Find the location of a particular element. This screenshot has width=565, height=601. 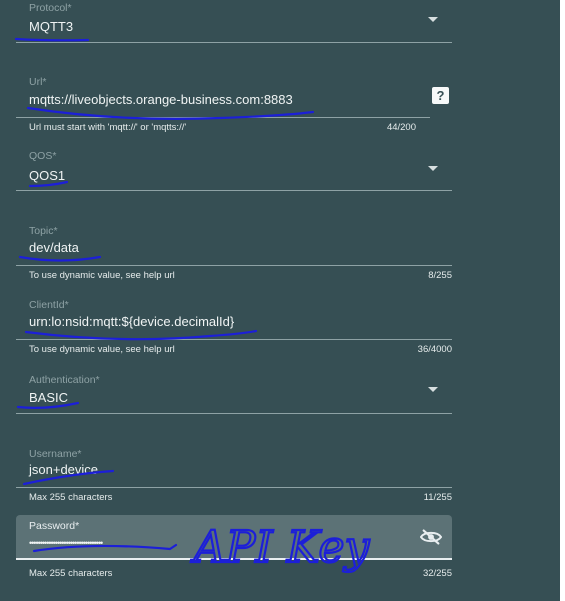

protocol-select: Protocol* MQTT3 is located at coordinates (234, 21).